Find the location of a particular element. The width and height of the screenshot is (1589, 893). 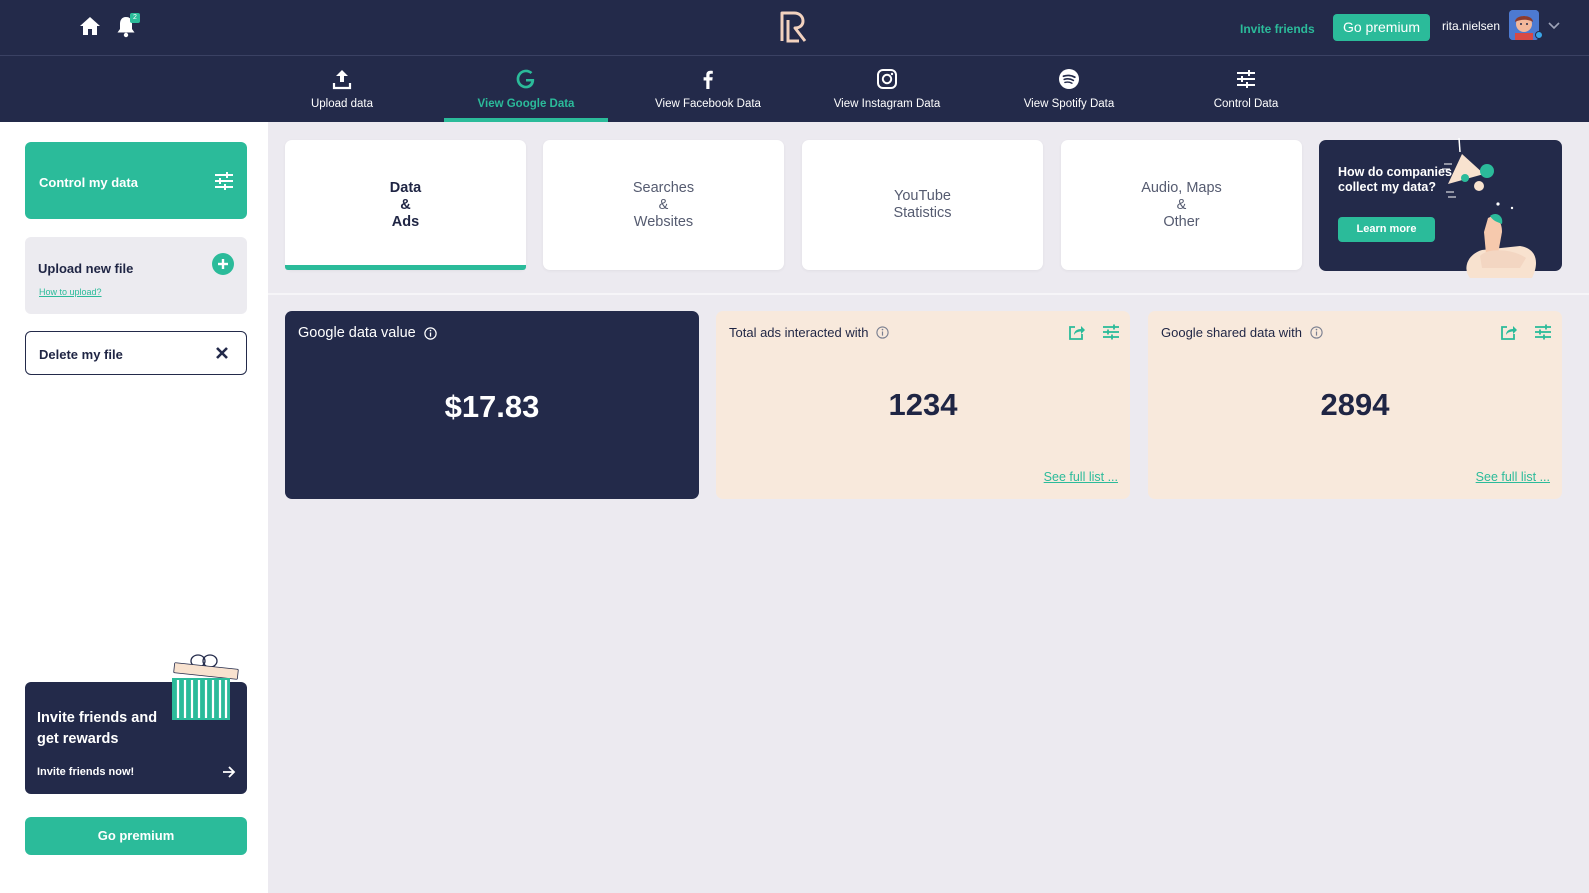

card-title-row: Total ads interacted with is located at coordinates (809, 332).